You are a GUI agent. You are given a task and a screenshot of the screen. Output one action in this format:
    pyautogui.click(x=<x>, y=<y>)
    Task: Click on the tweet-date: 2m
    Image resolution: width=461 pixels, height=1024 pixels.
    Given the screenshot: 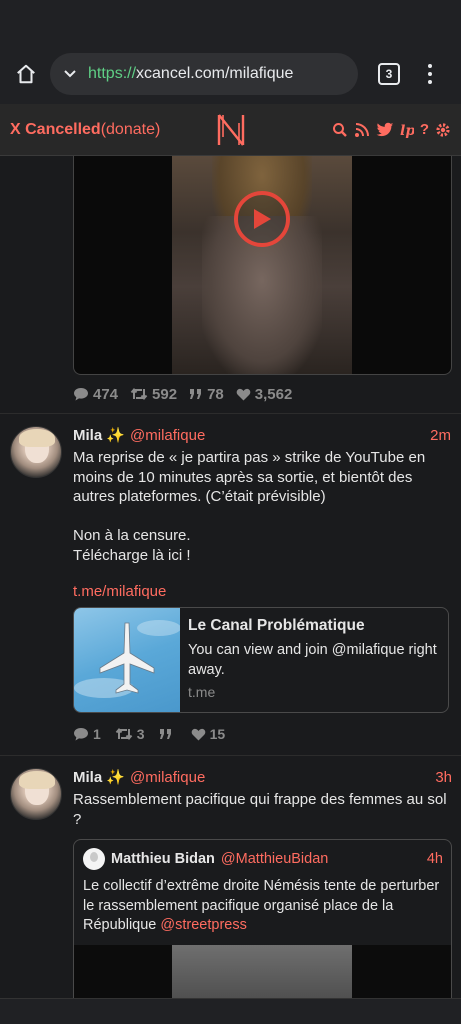 What is the action you would take?
    pyautogui.click(x=440, y=435)
    